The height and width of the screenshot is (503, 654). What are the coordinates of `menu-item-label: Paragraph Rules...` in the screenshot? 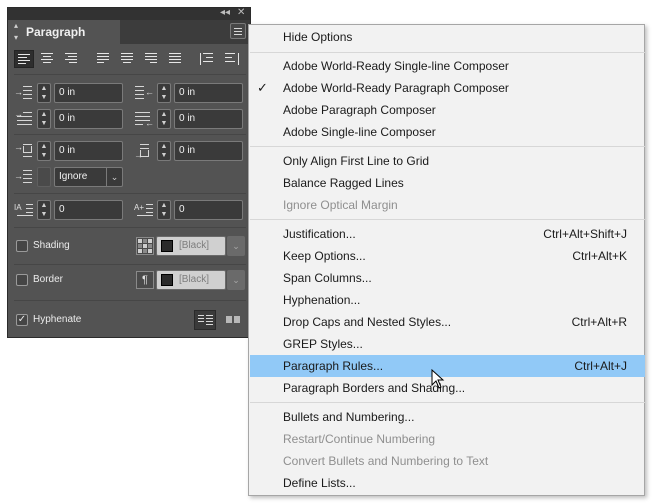 It's located at (333, 366).